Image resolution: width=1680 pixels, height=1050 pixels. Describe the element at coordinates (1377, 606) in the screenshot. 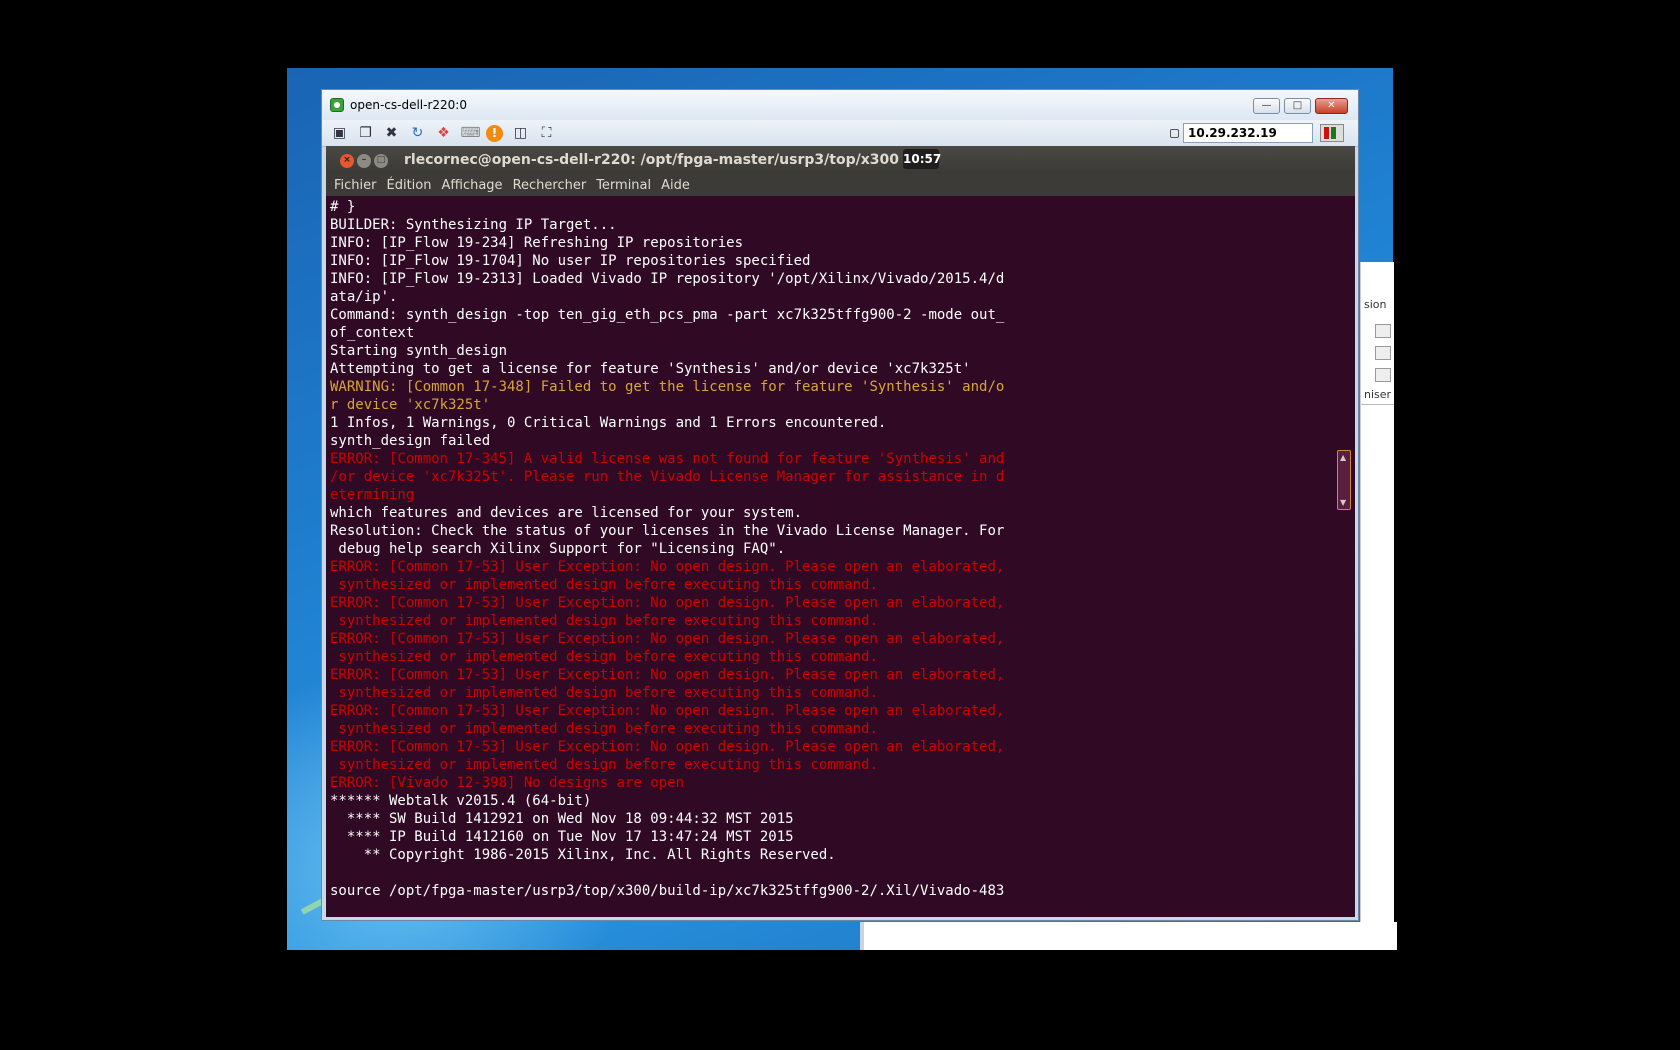

I see `background-window: sion niser` at that location.